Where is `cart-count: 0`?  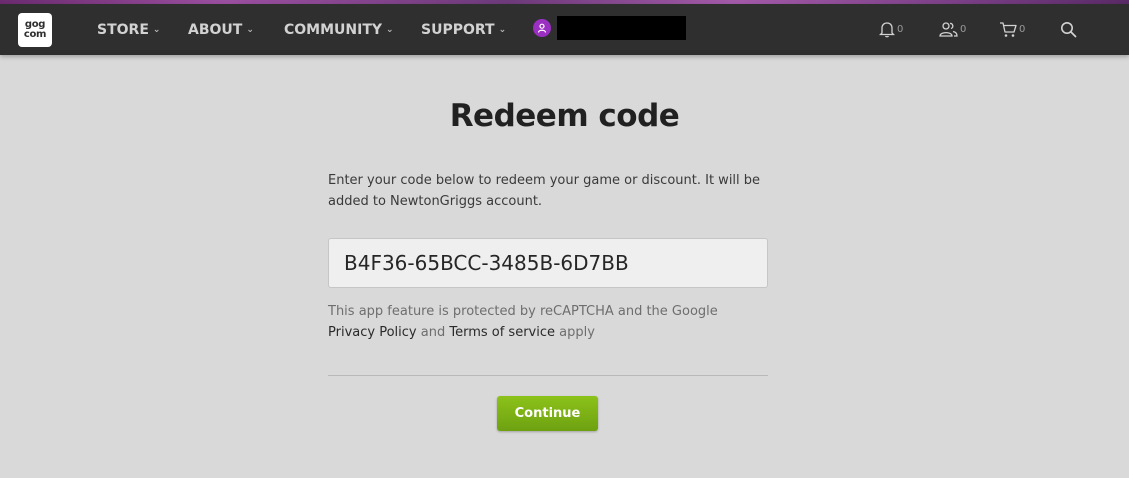
cart-count: 0 is located at coordinates (1022, 29).